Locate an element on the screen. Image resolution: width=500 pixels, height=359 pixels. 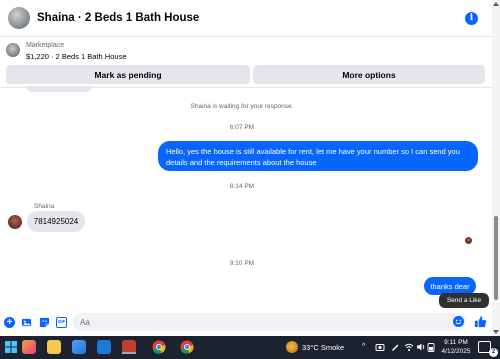
clock: 9:11 PM 4/12/2025 is located at coordinates (456, 347).